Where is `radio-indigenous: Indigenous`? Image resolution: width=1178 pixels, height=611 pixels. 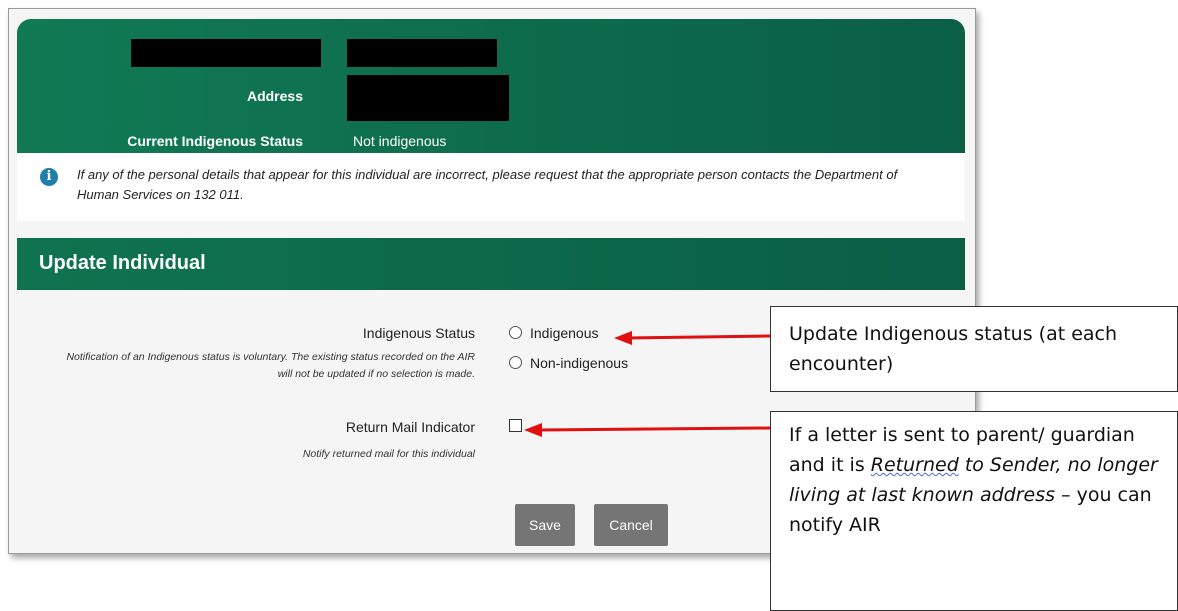 radio-indigenous: Indigenous is located at coordinates (554, 333).